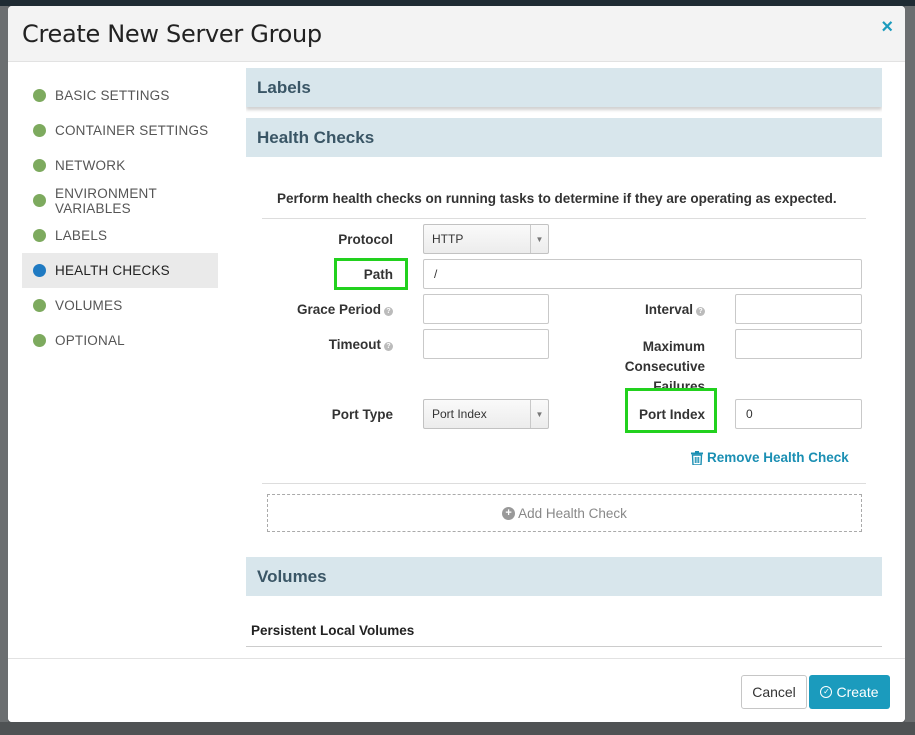 The image size is (915, 735). I want to click on remove-health-check-label: Remove Health Check, so click(778, 457).